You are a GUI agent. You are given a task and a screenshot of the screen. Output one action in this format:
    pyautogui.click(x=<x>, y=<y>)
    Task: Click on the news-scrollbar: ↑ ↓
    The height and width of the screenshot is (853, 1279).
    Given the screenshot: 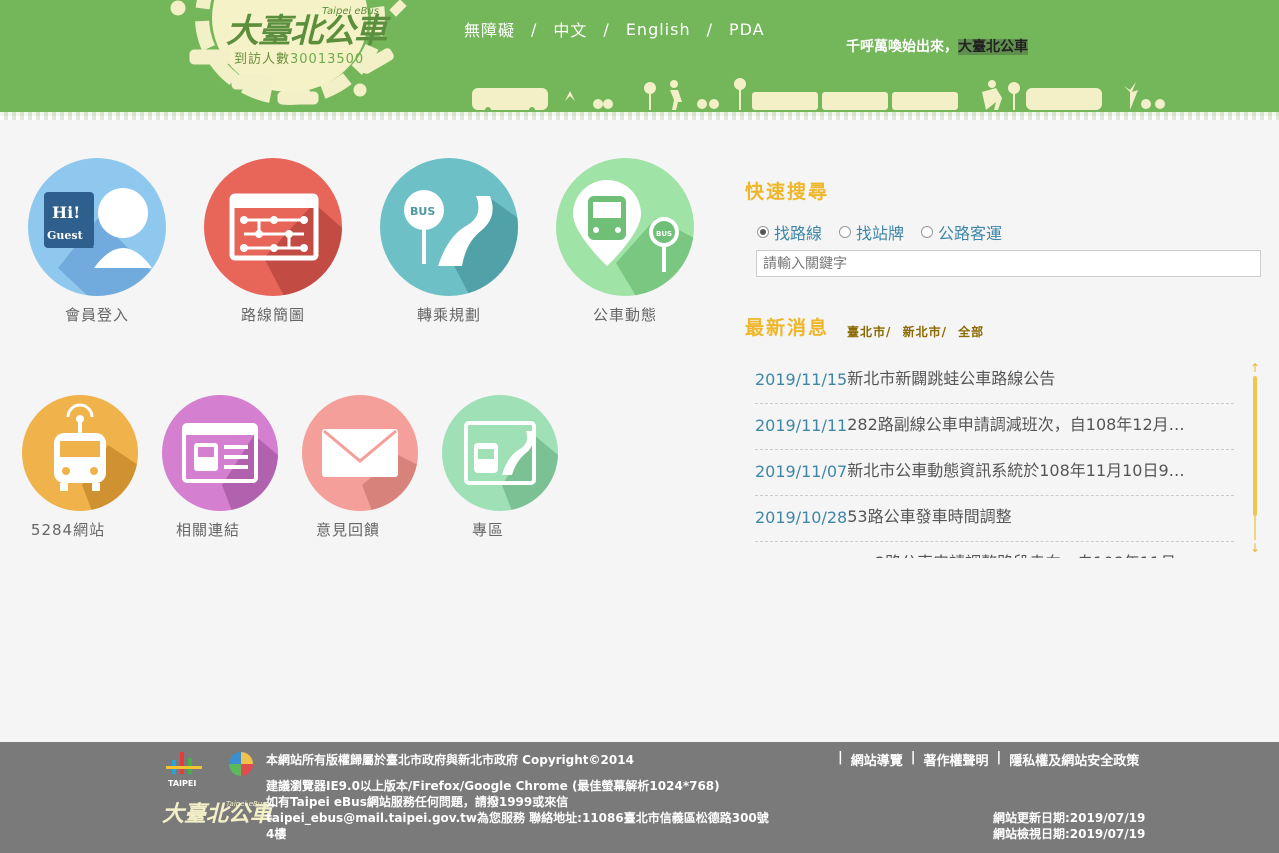 What is the action you would take?
    pyautogui.click(x=1255, y=459)
    